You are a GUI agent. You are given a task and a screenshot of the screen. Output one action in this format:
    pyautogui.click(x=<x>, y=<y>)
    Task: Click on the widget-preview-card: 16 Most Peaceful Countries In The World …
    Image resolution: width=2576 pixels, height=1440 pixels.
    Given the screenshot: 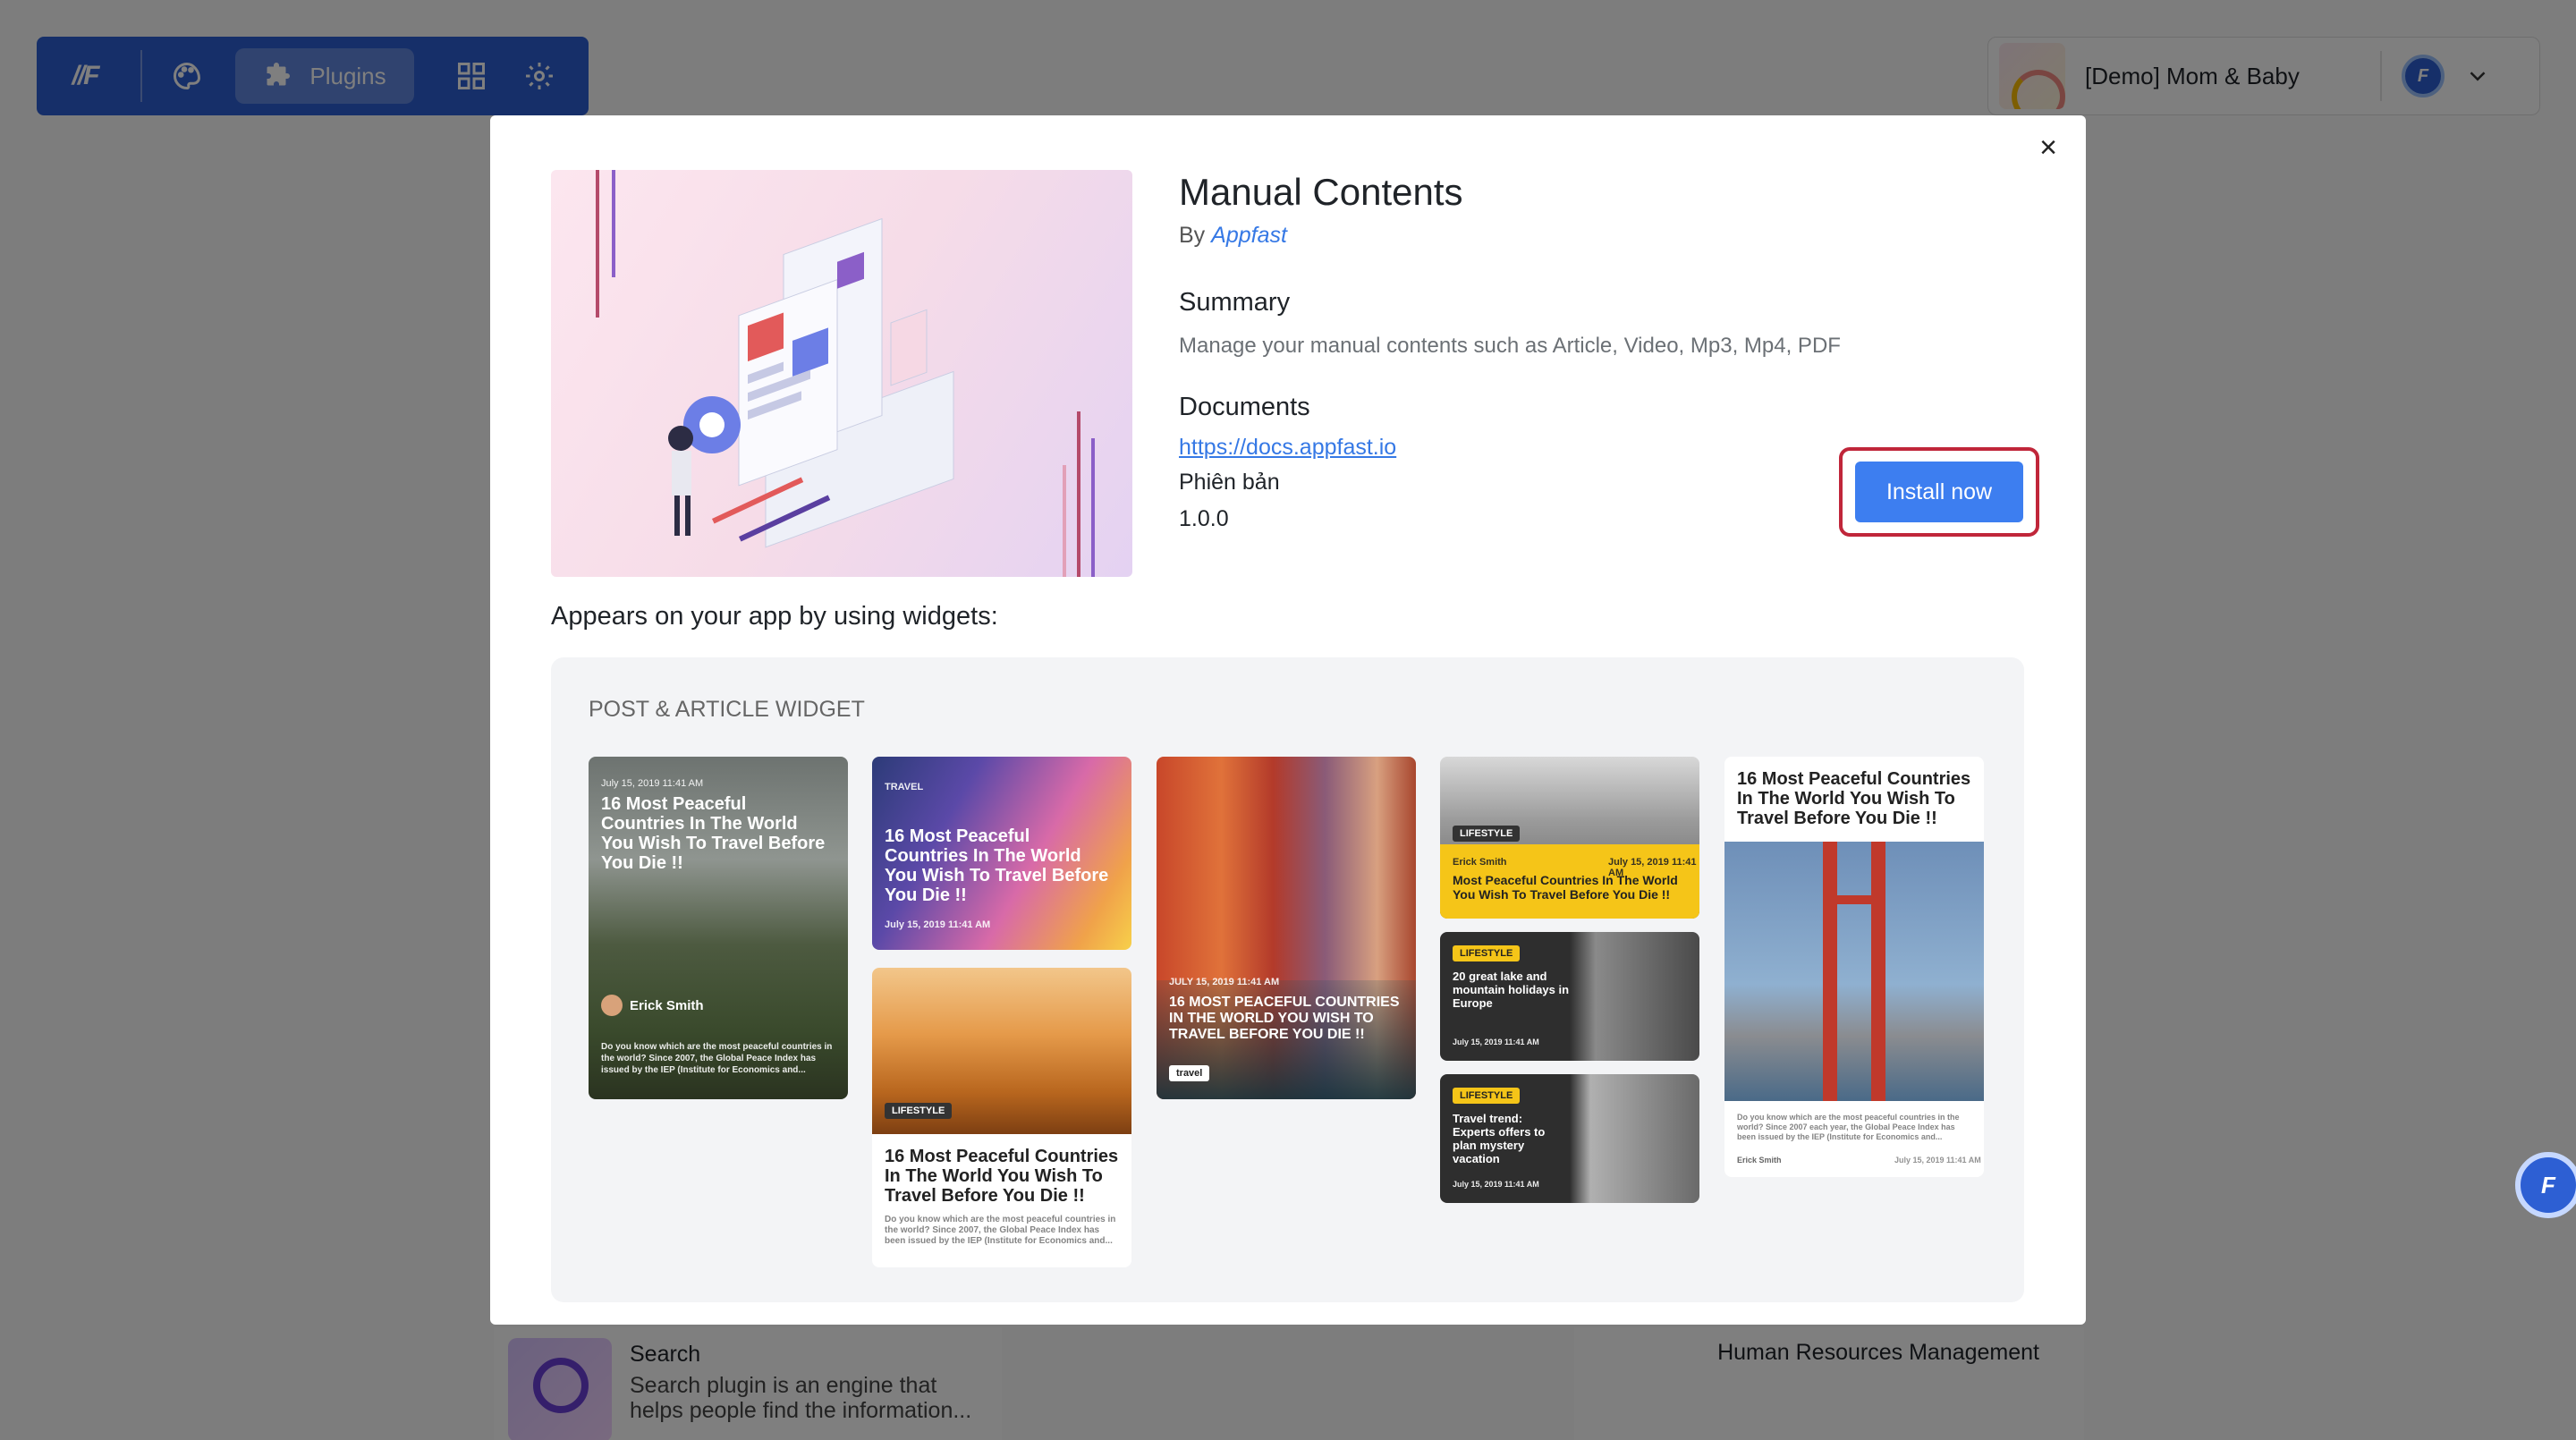 What is the action you would take?
    pyautogui.click(x=1854, y=967)
    